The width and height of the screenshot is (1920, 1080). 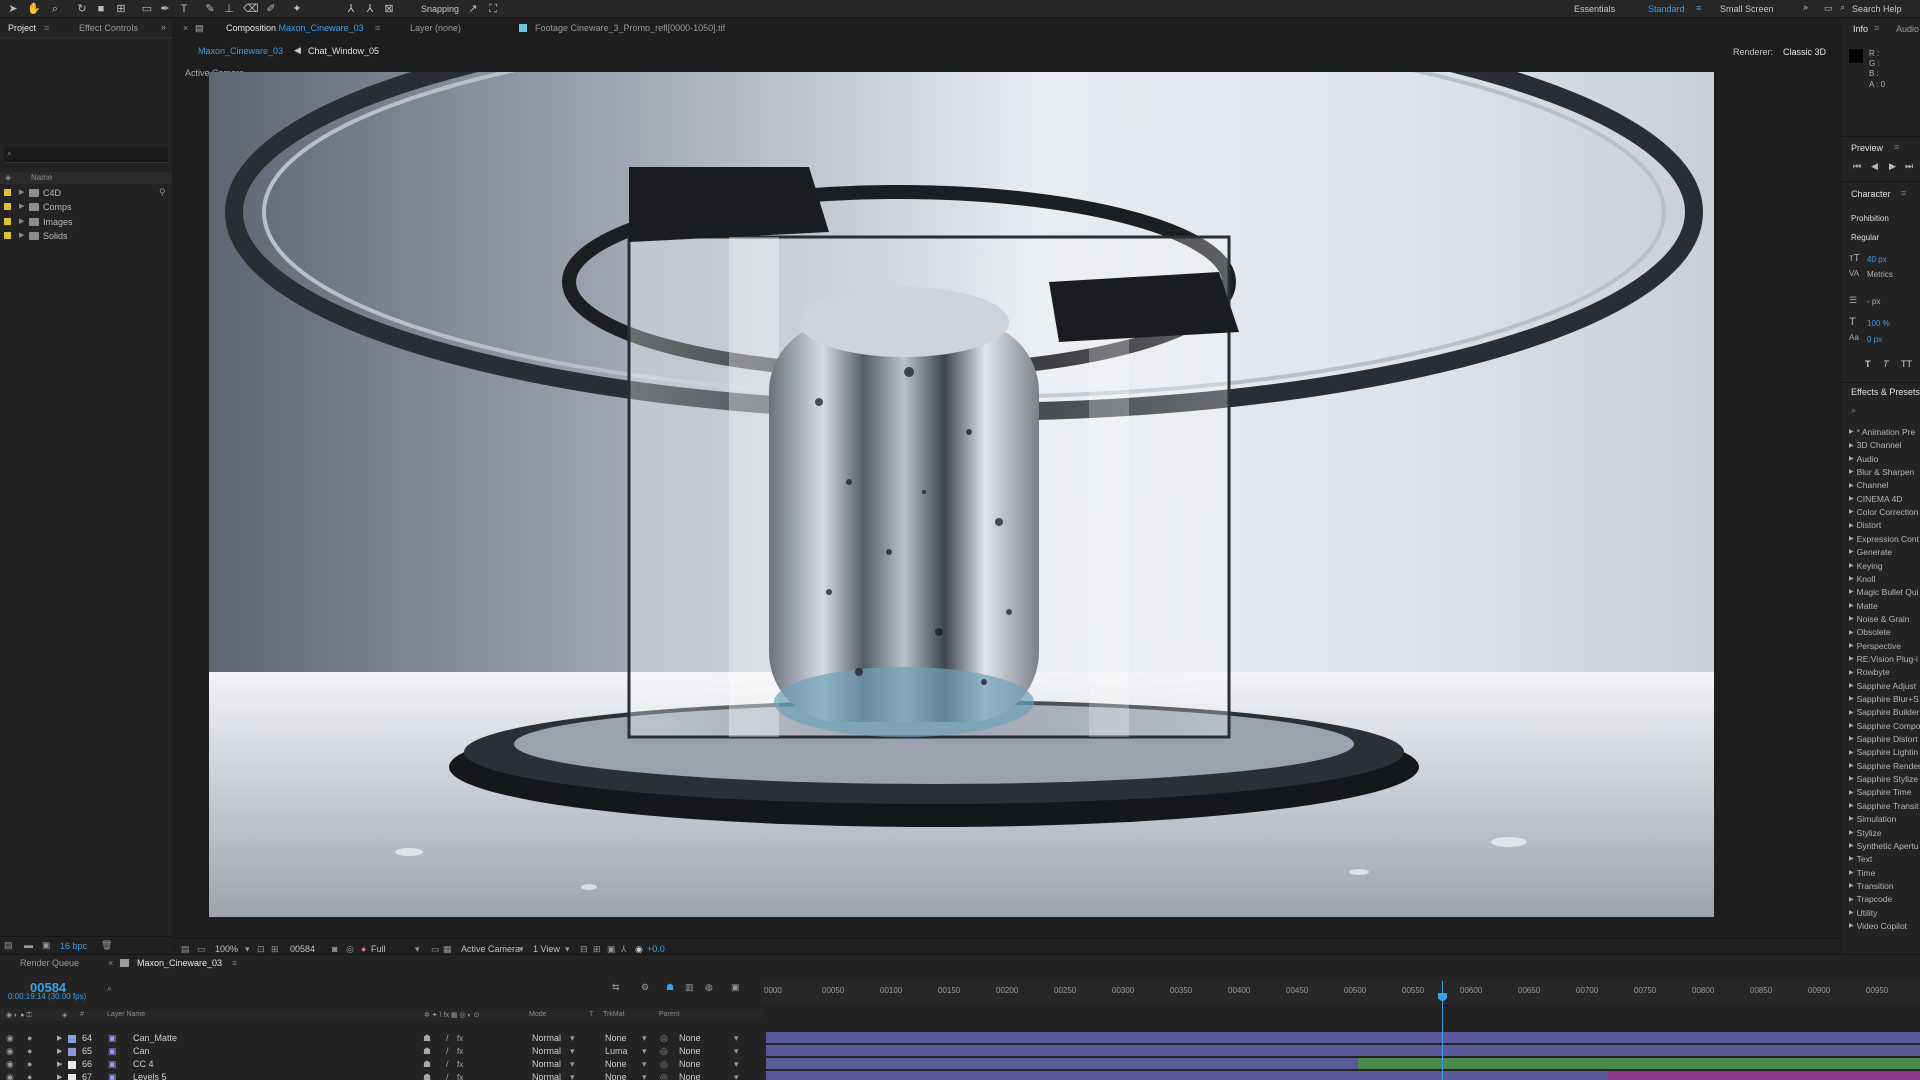 I want to click on tab-render-queue: Render Queue, so click(x=49, y=963).